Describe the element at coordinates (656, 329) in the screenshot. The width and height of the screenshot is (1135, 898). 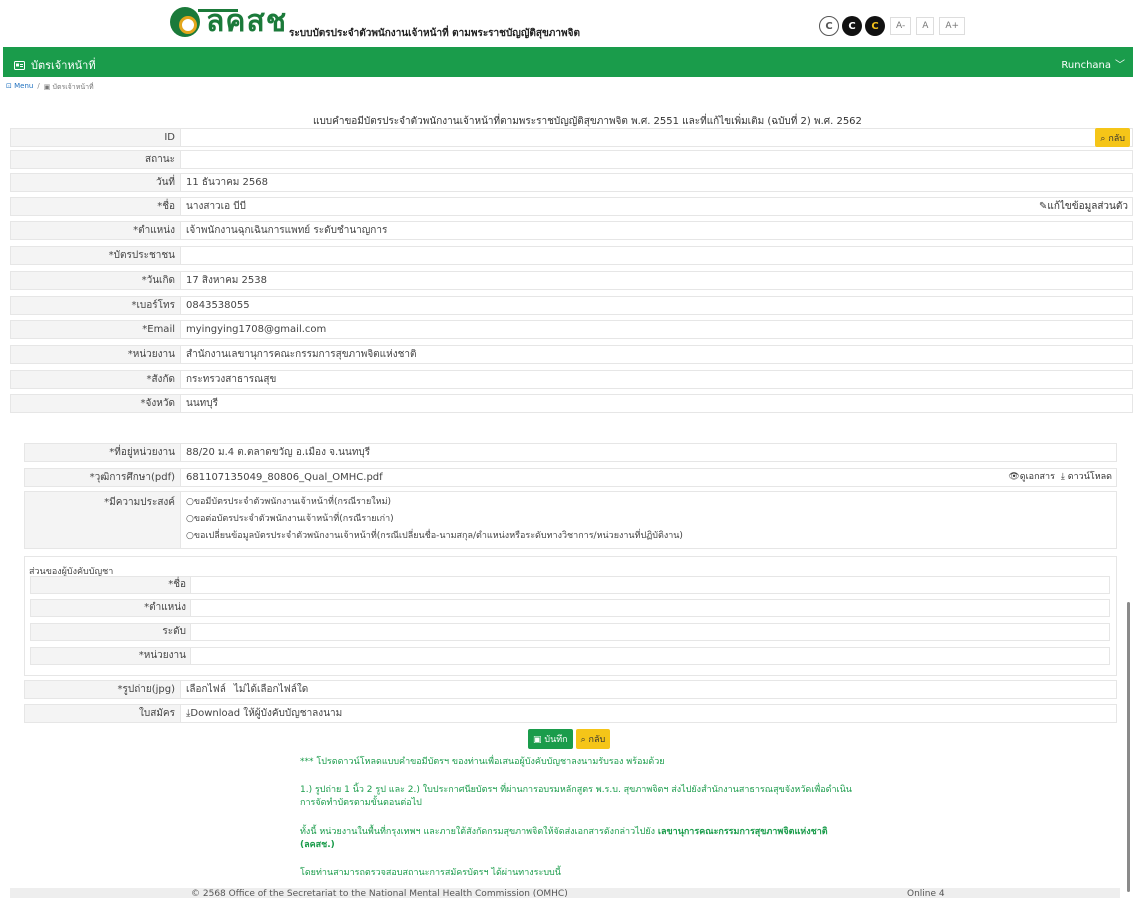
I see `field-email-value: myingying1708@gmail.com` at that location.